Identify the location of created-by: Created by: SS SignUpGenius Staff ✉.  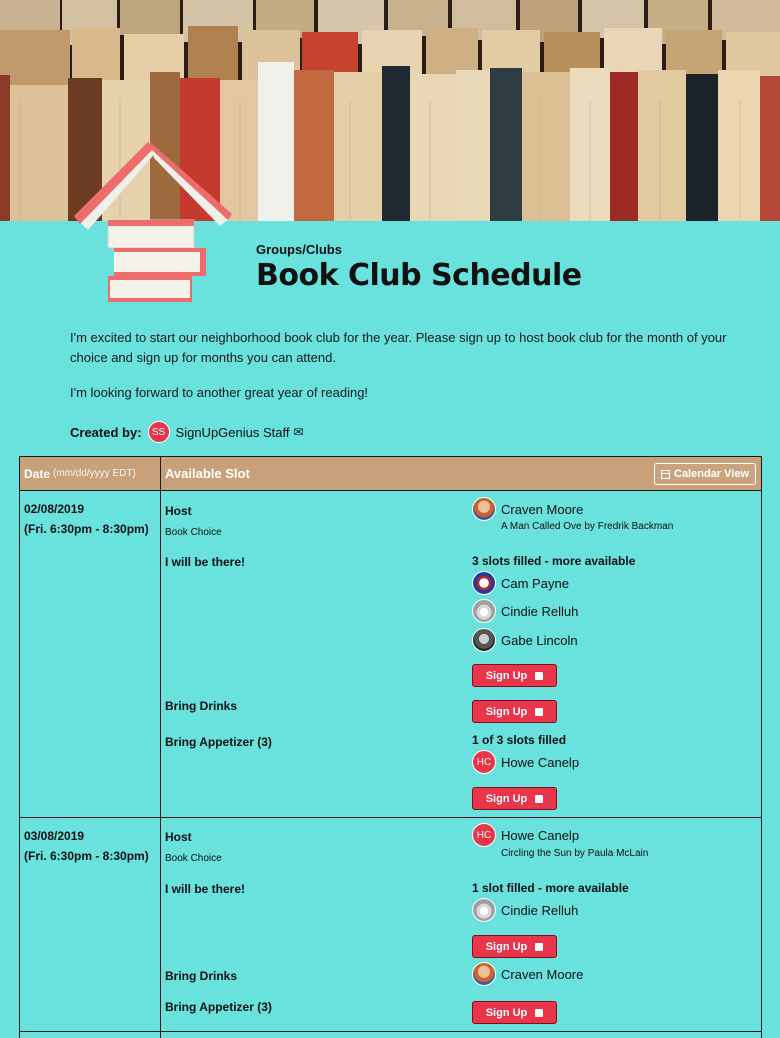
(187, 432).